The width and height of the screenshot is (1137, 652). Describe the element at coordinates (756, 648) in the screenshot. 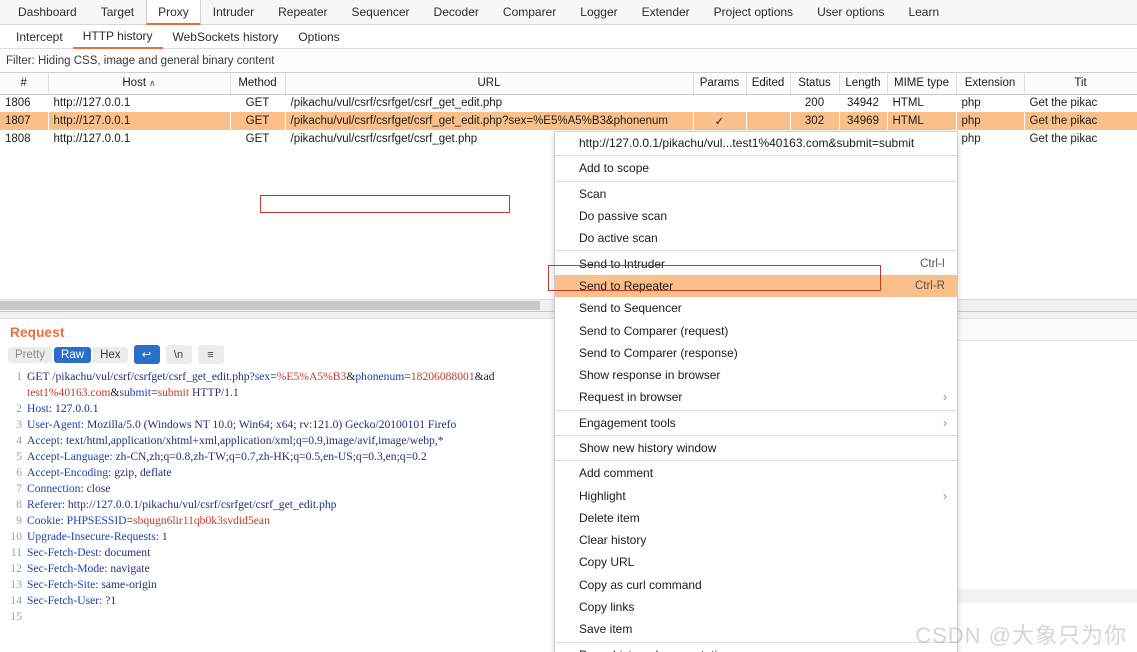

I see `menu-item-proxy-history-documentation: Proxy history documentation` at that location.